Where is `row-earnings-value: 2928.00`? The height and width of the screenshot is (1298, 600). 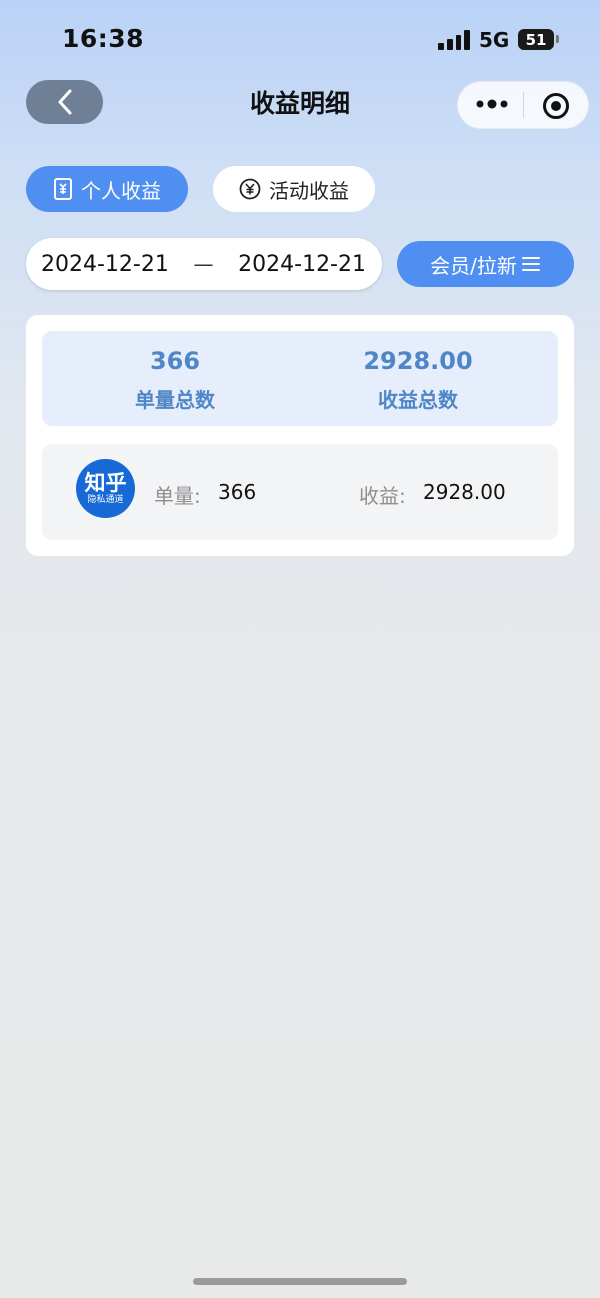
row-earnings-value: 2928.00 is located at coordinates (464, 492).